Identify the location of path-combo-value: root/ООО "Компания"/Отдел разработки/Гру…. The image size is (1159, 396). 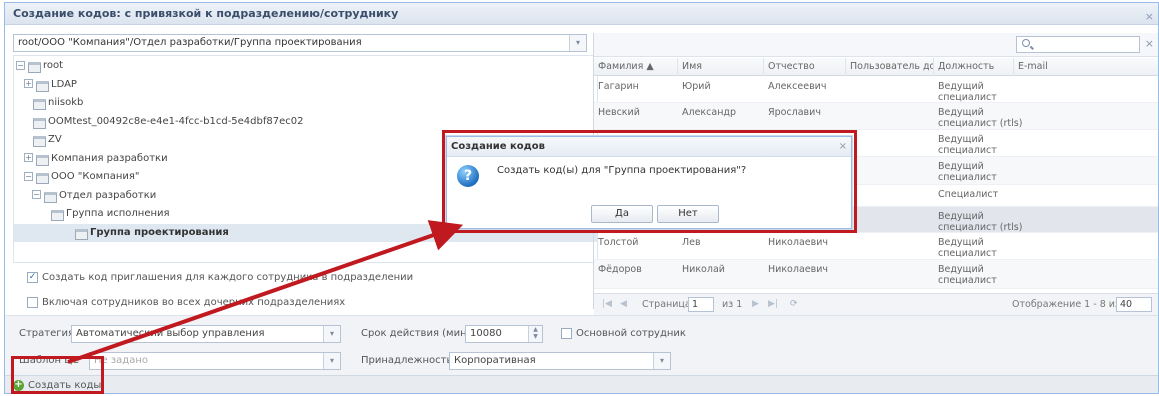
(190, 42).